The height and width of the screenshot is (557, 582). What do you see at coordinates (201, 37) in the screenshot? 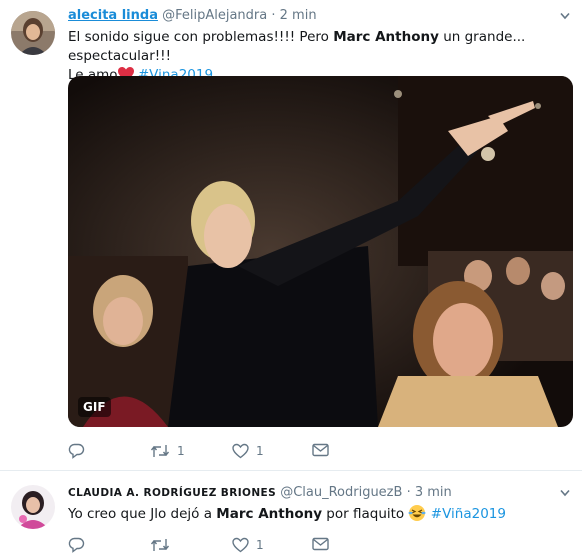
I see `tweet-text-part: El sonido sigue con problemas!!!! Pero` at bounding box center [201, 37].